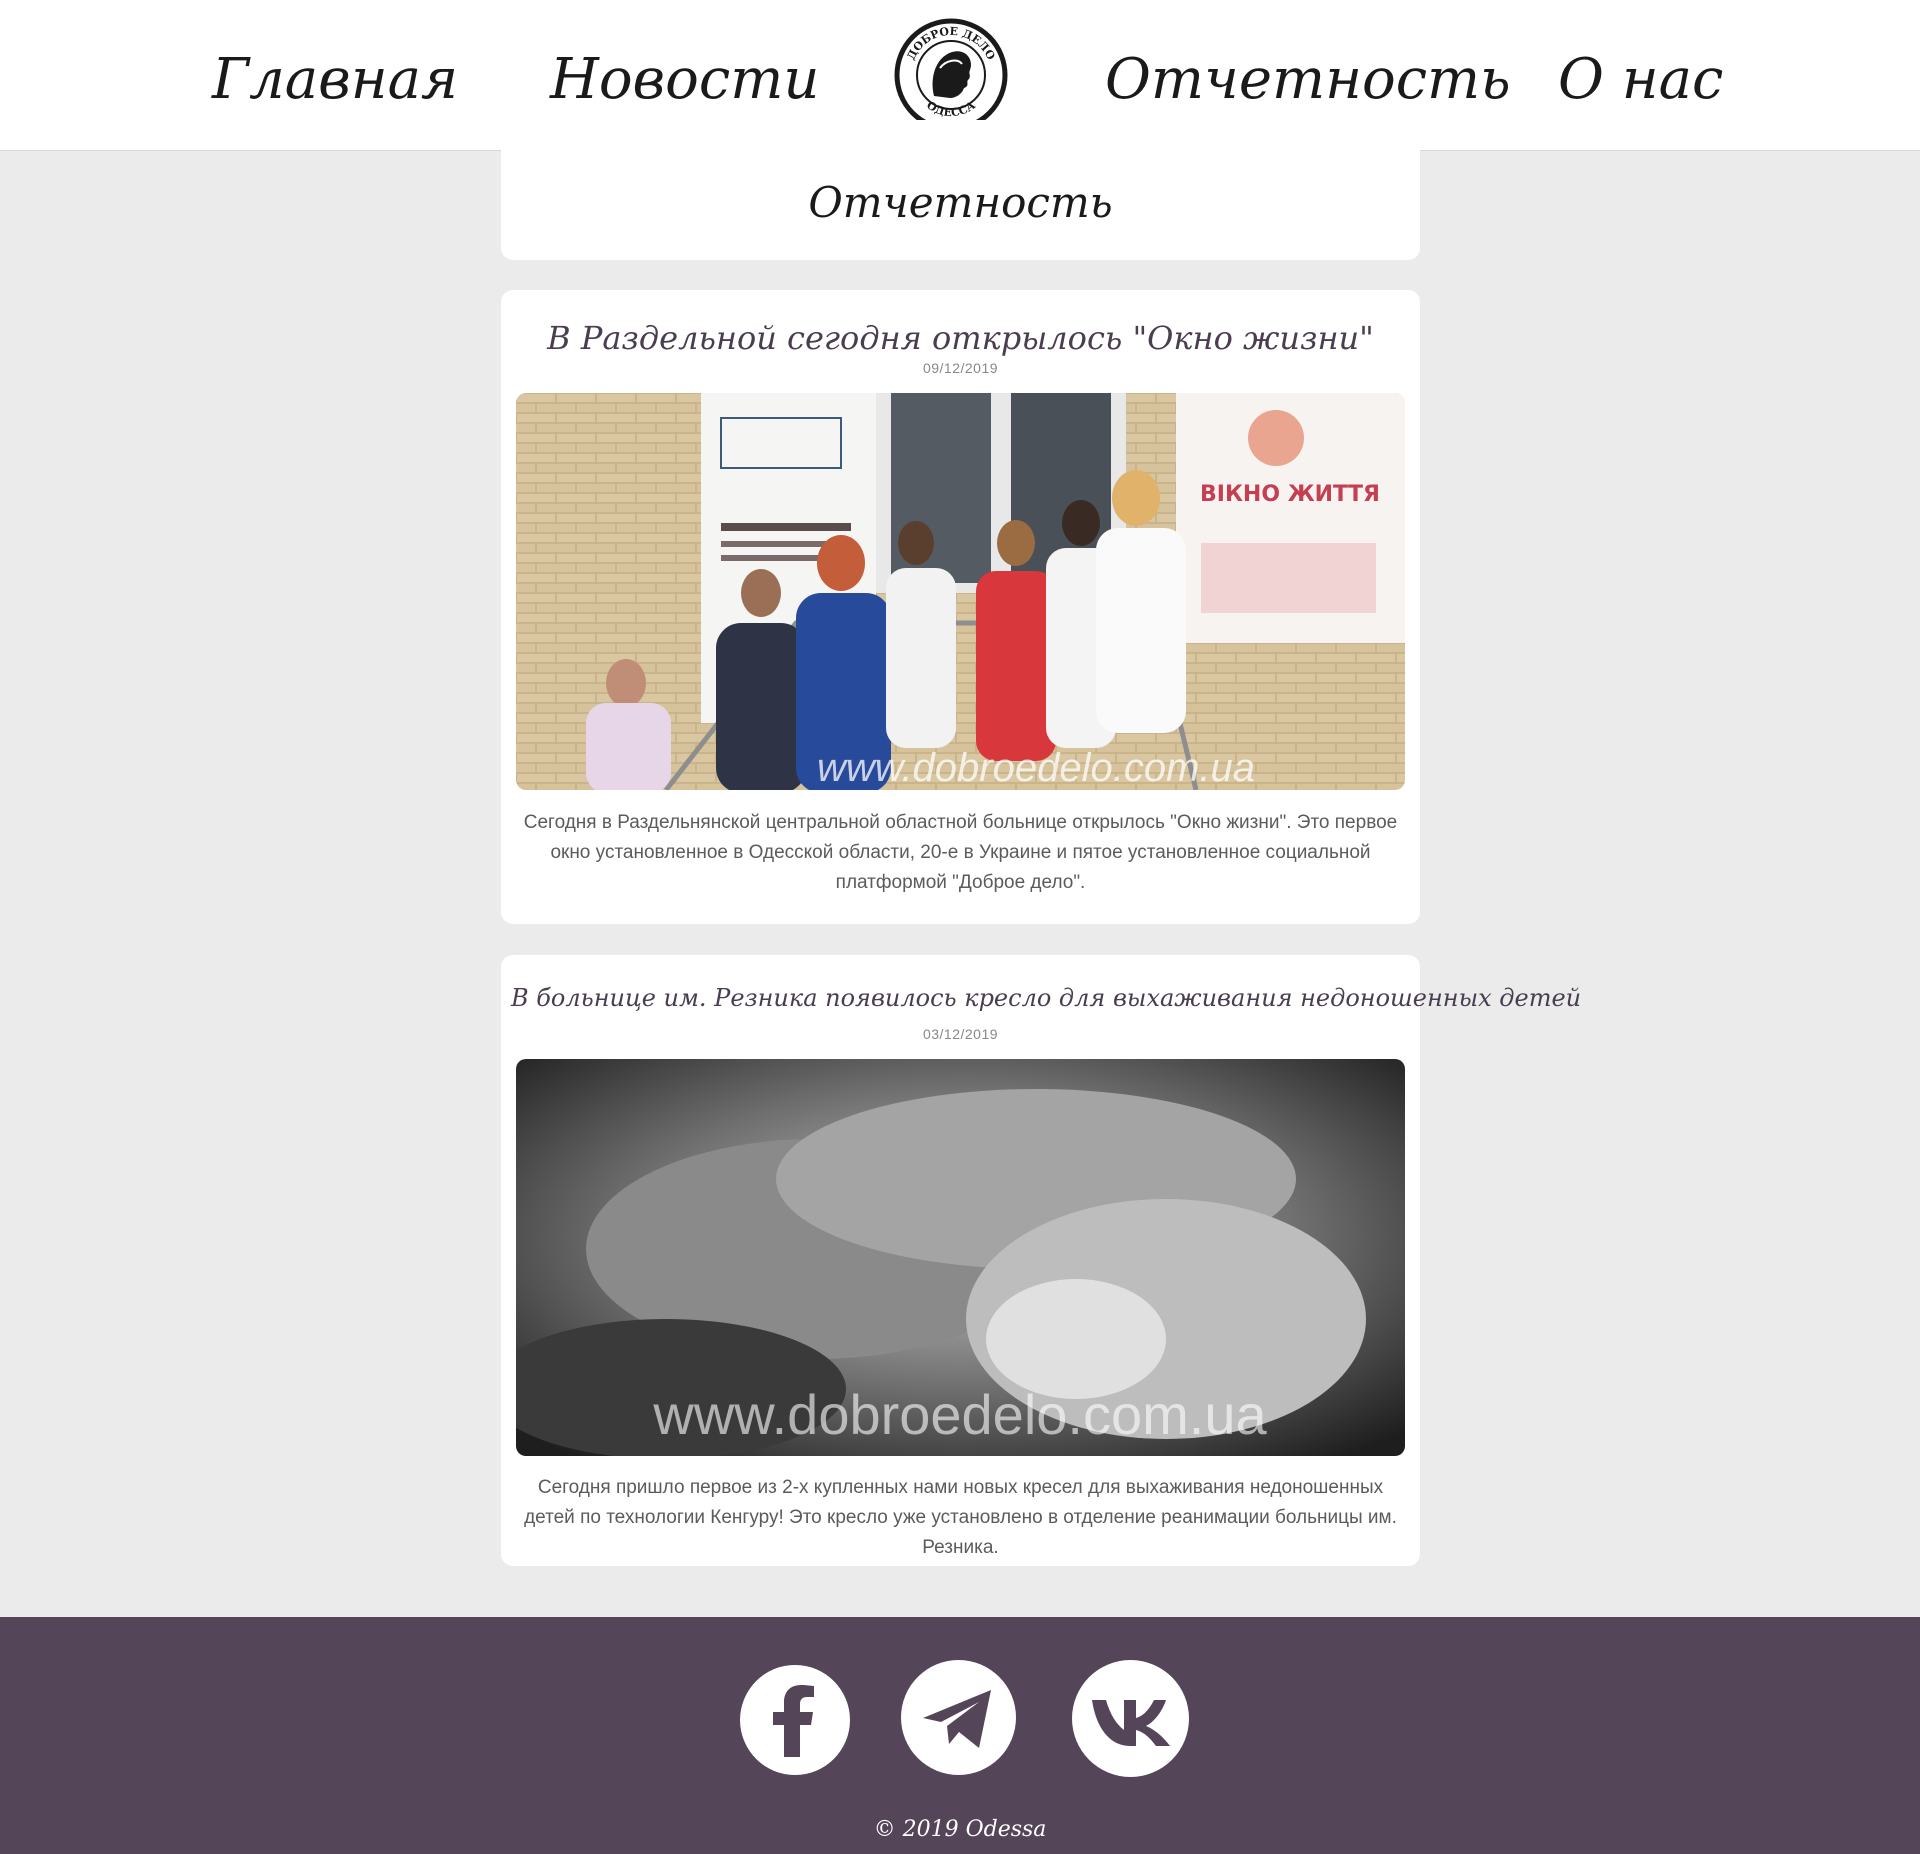  Describe the element at coordinates (960, 1829) in the screenshot. I see `copyright: © 2019 Odessa` at that location.